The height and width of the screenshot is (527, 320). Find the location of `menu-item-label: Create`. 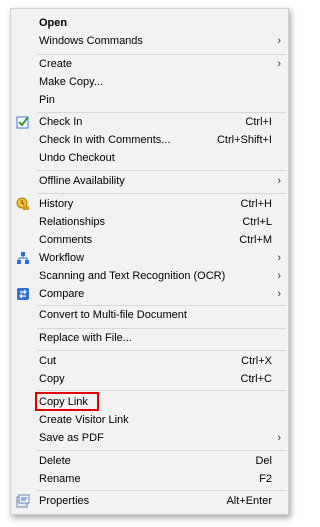

menu-item-label: Create is located at coordinates (56, 64).